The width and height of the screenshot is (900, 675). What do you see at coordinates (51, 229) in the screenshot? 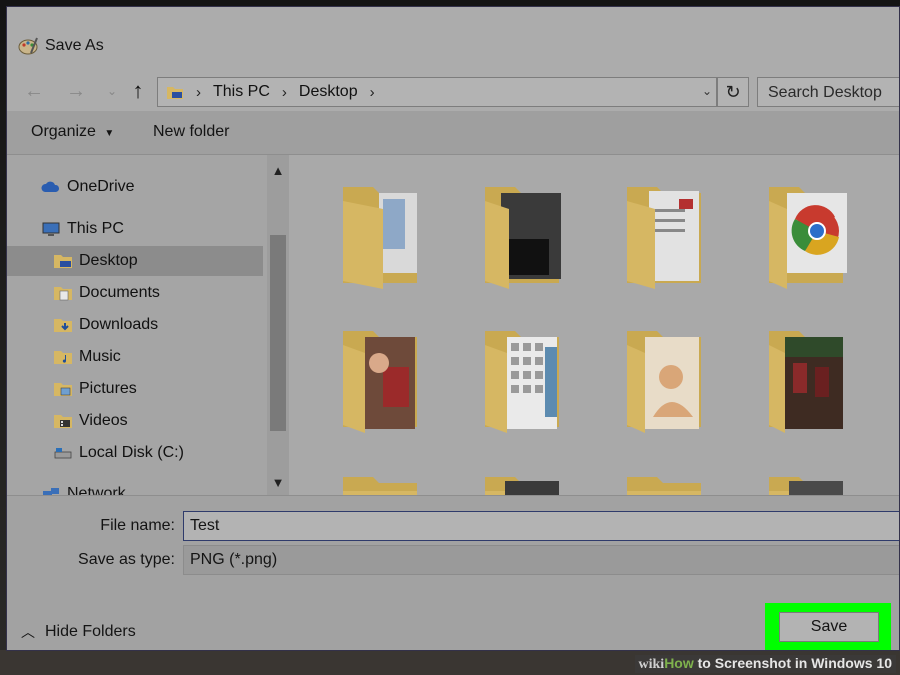
I see `computer-icon` at bounding box center [51, 229].